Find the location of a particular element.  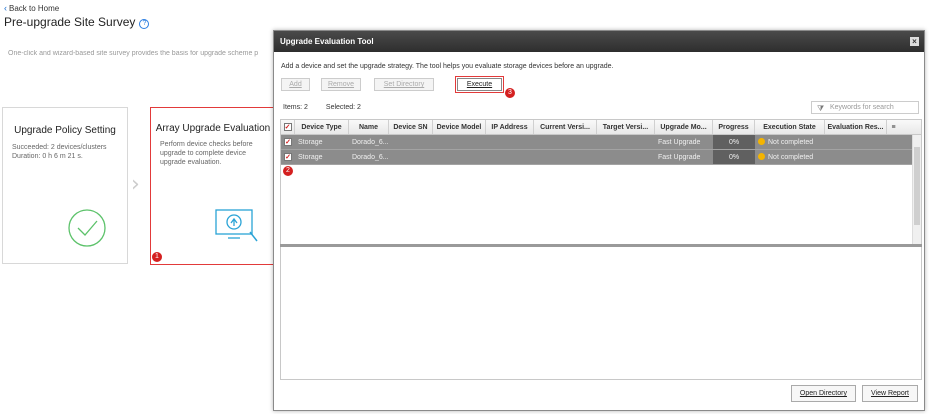

card-title: Upgrade Policy Setting is located at coordinates (65, 130).